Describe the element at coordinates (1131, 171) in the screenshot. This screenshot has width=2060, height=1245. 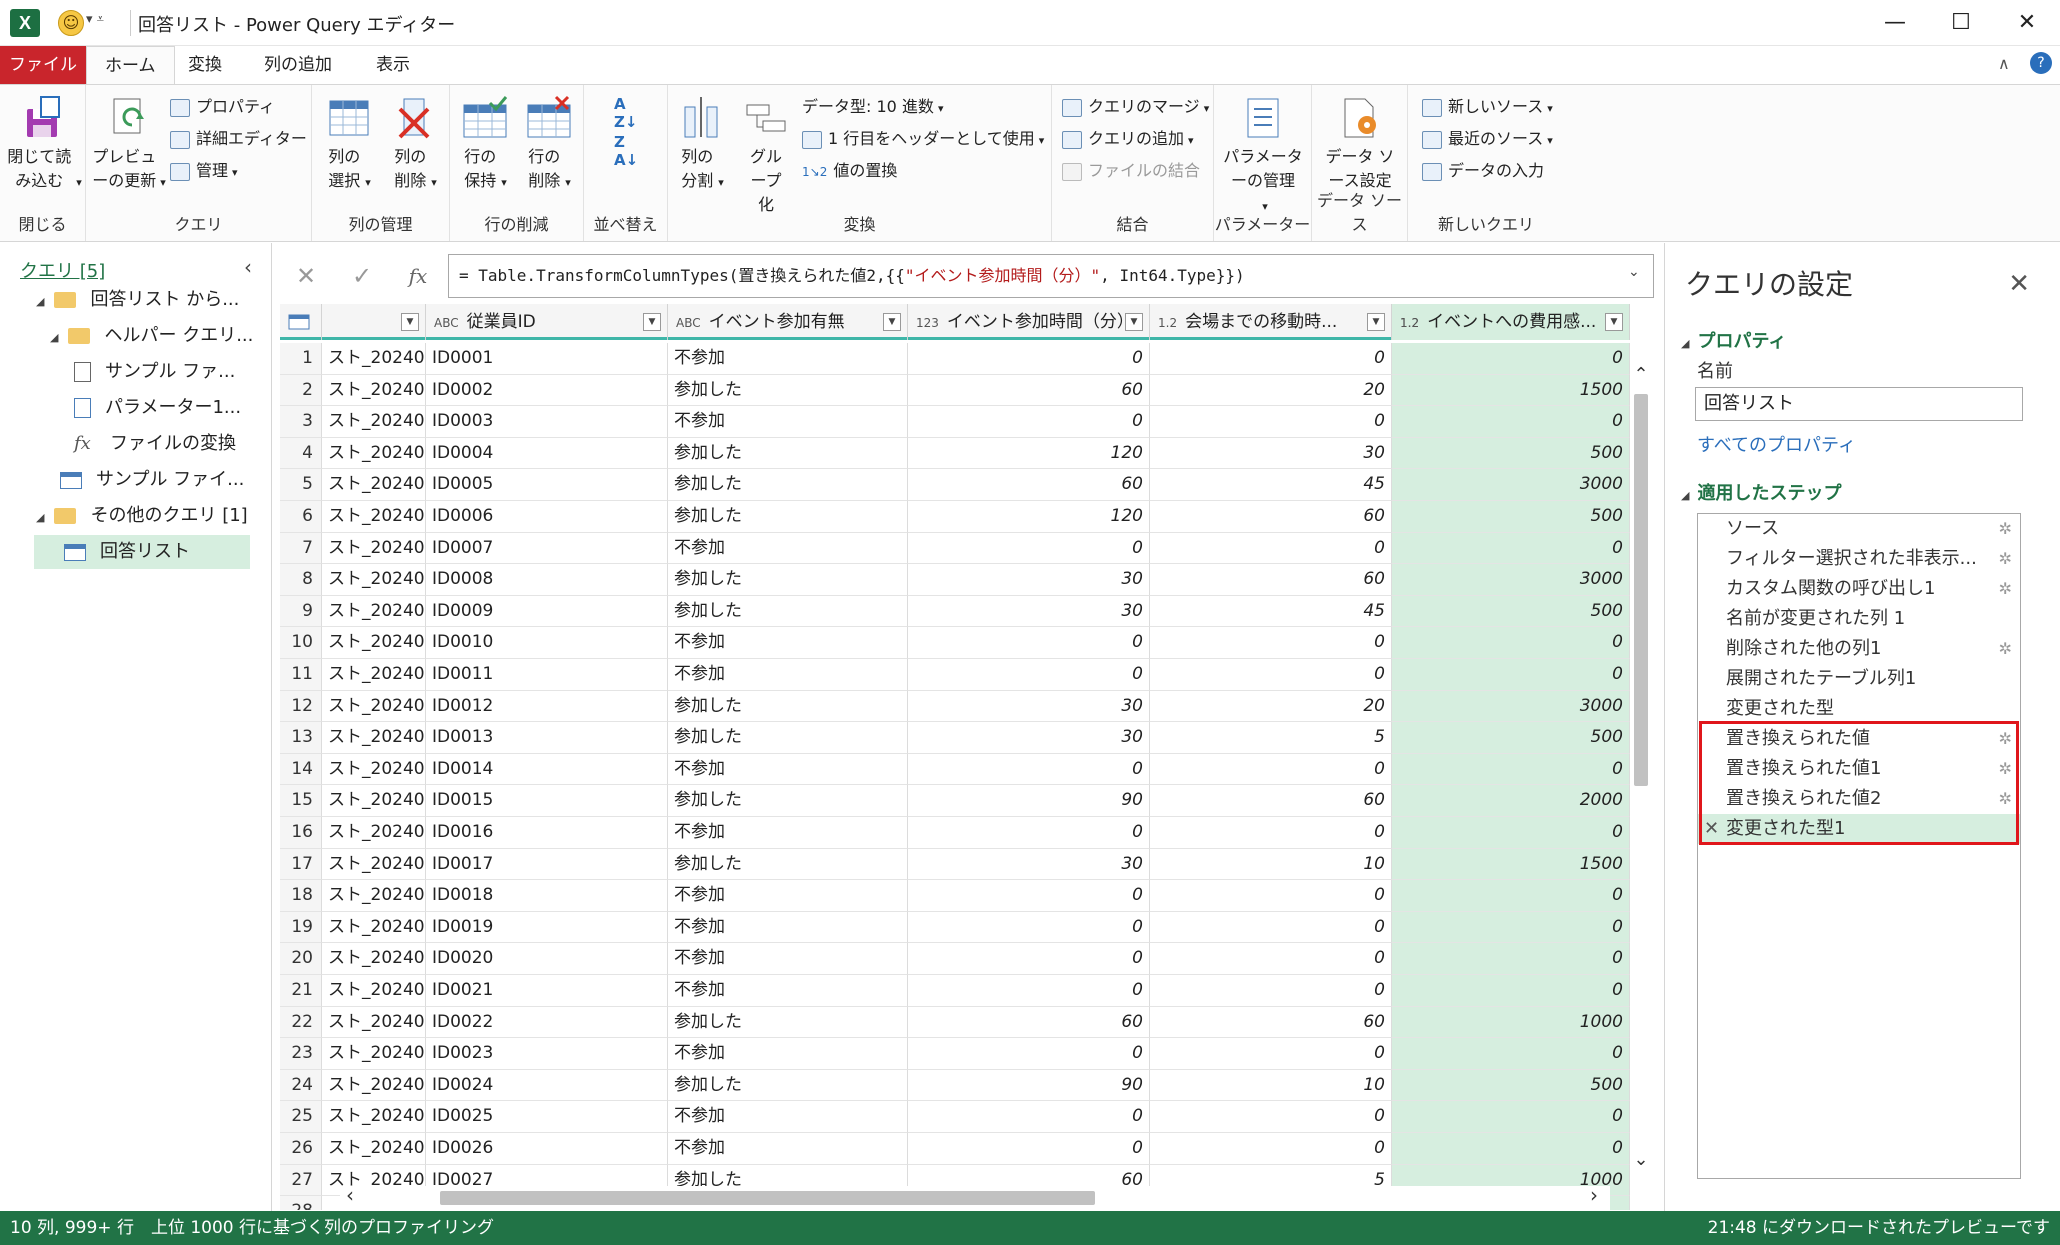
I see `combine-files-button: ファイルの結合` at that location.